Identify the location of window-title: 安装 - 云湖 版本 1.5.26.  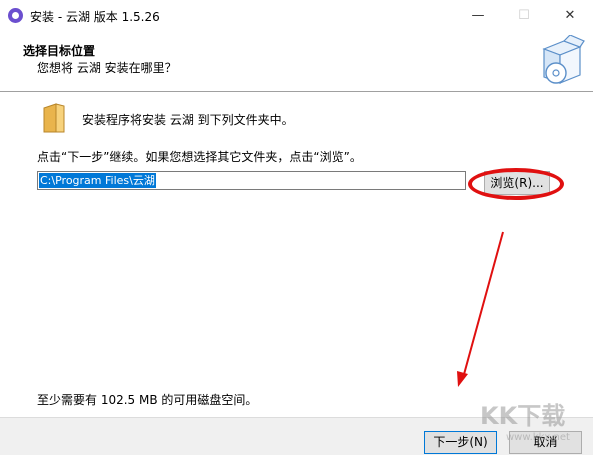
(95, 17).